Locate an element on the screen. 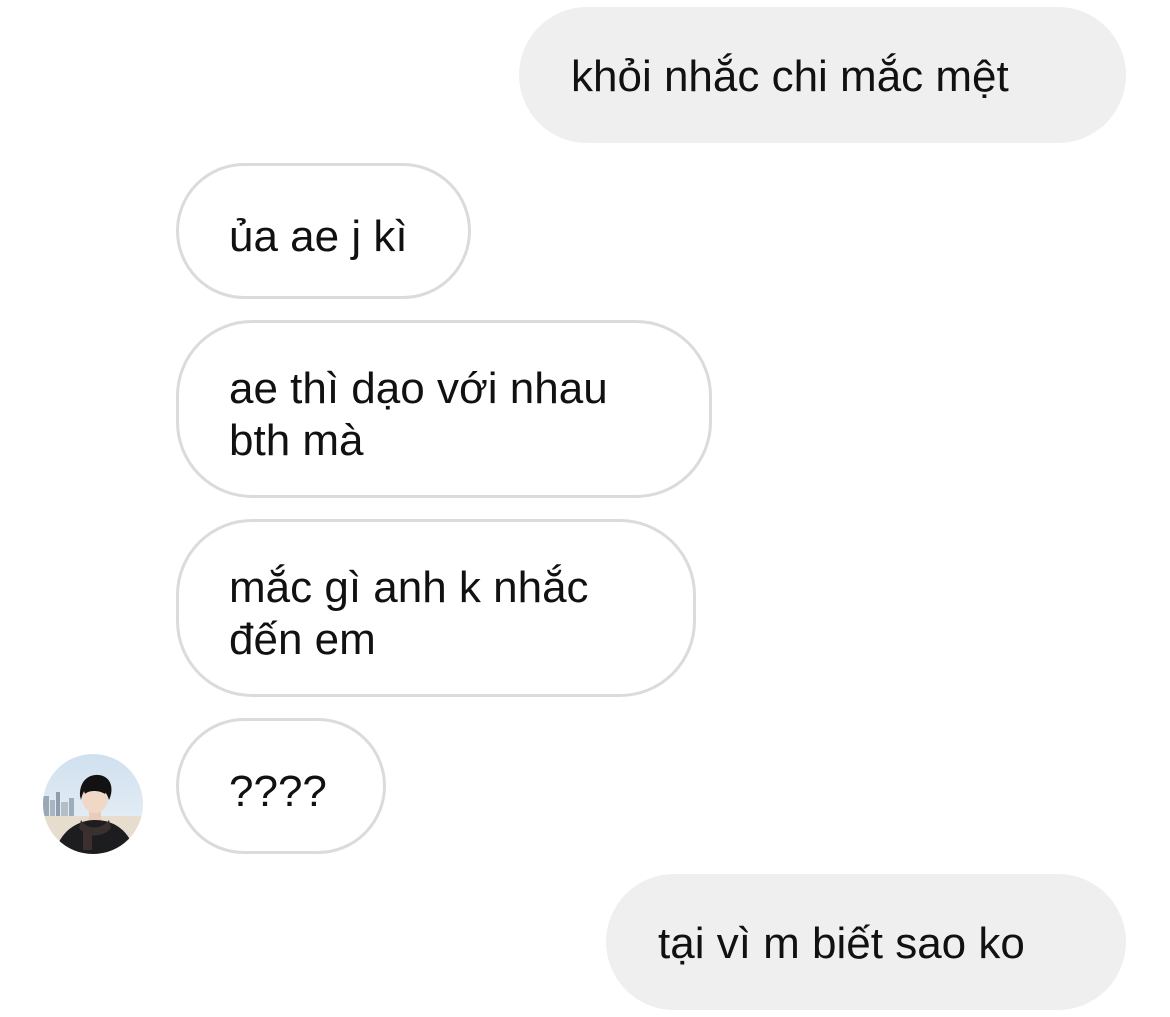 The width and height of the screenshot is (1170, 1017). avatar-photo-icon is located at coordinates (93, 804).